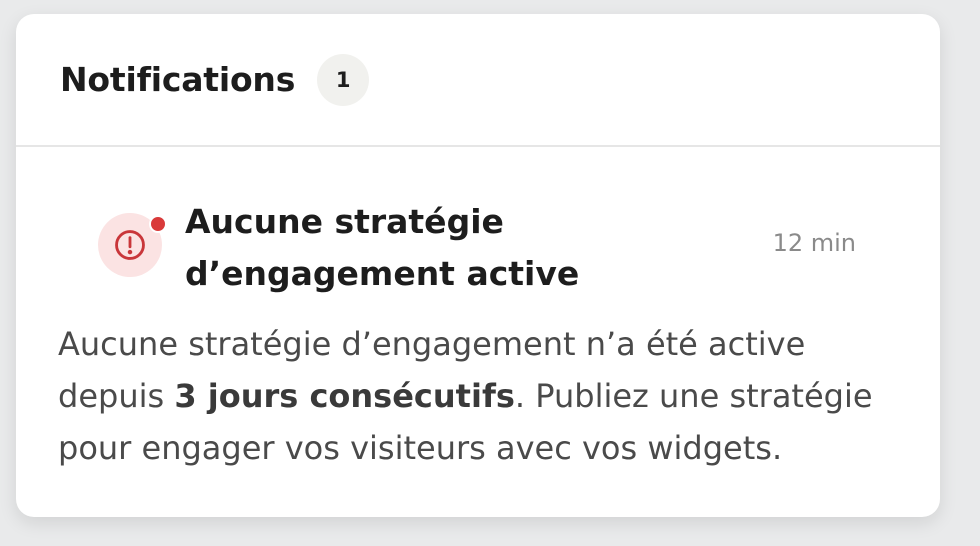  What do you see at coordinates (382, 247) in the screenshot?
I see `notification-title: Aucune stratégie d’engagement active` at bounding box center [382, 247].